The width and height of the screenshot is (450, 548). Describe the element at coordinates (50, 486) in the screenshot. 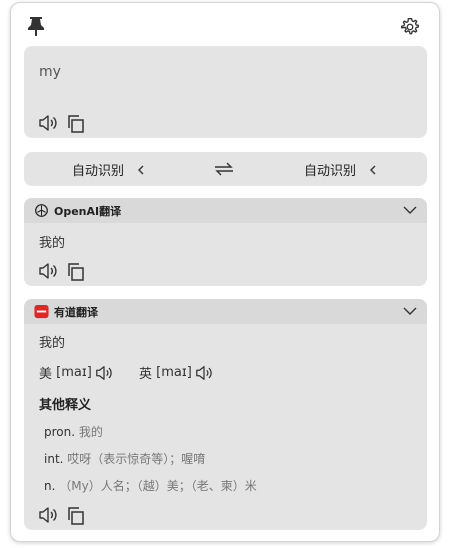

I see `definition-pos: n.` at that location.